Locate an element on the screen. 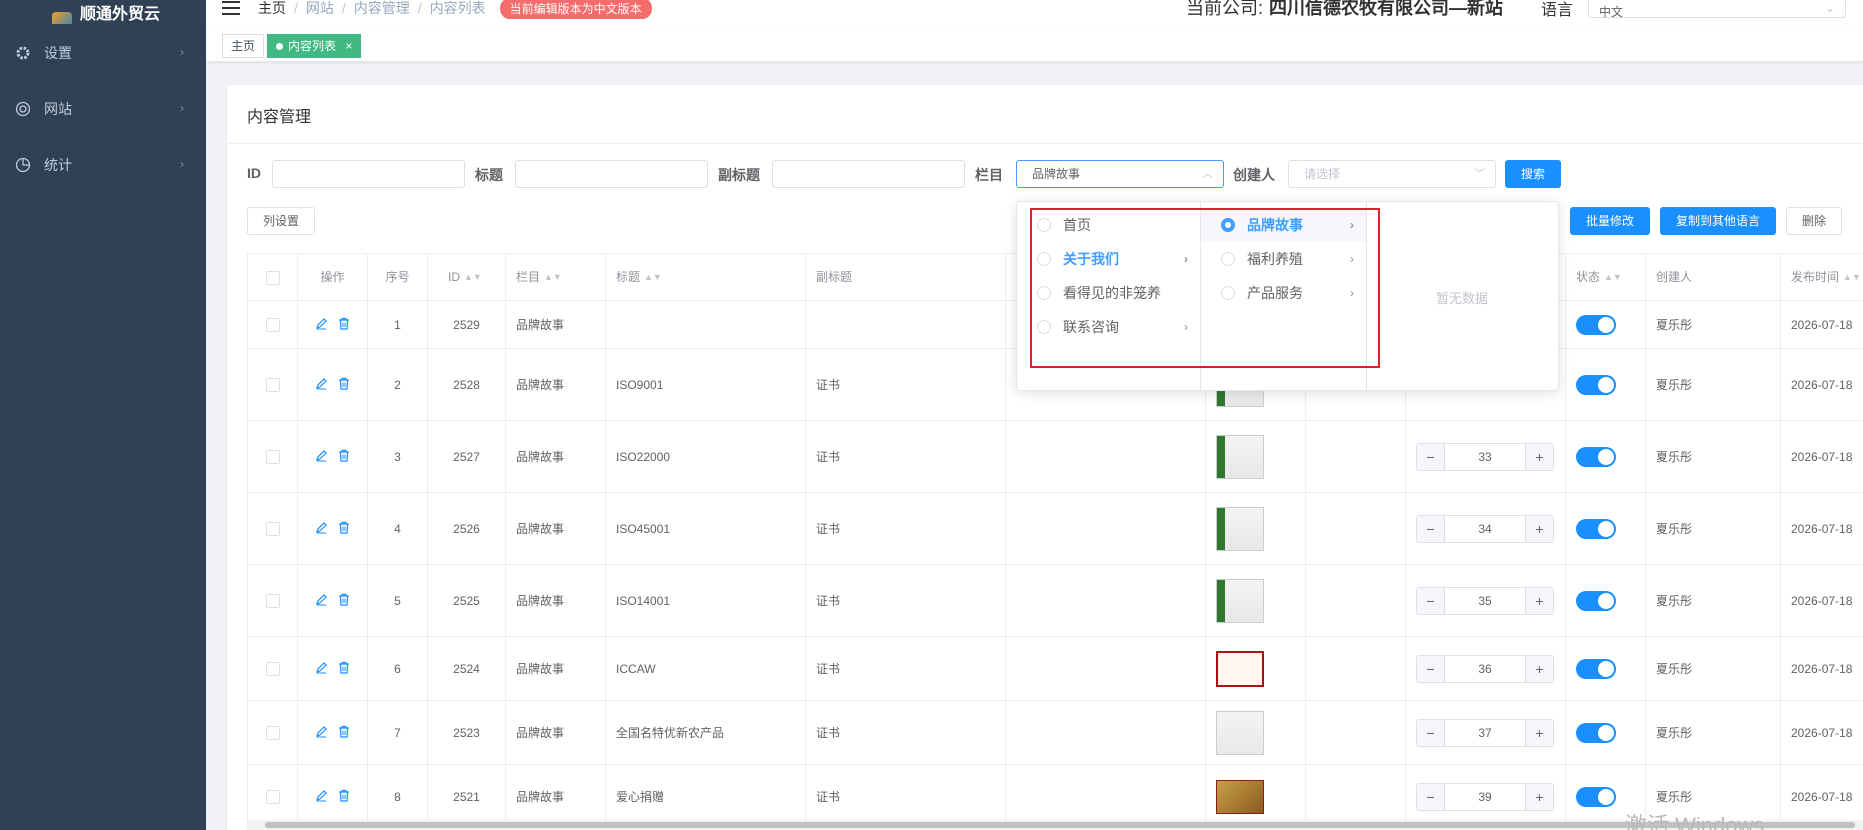 This screenshot has height=830, width=1863. batch-edit-button: 批量修改 is located at coordinates (1610, 221).